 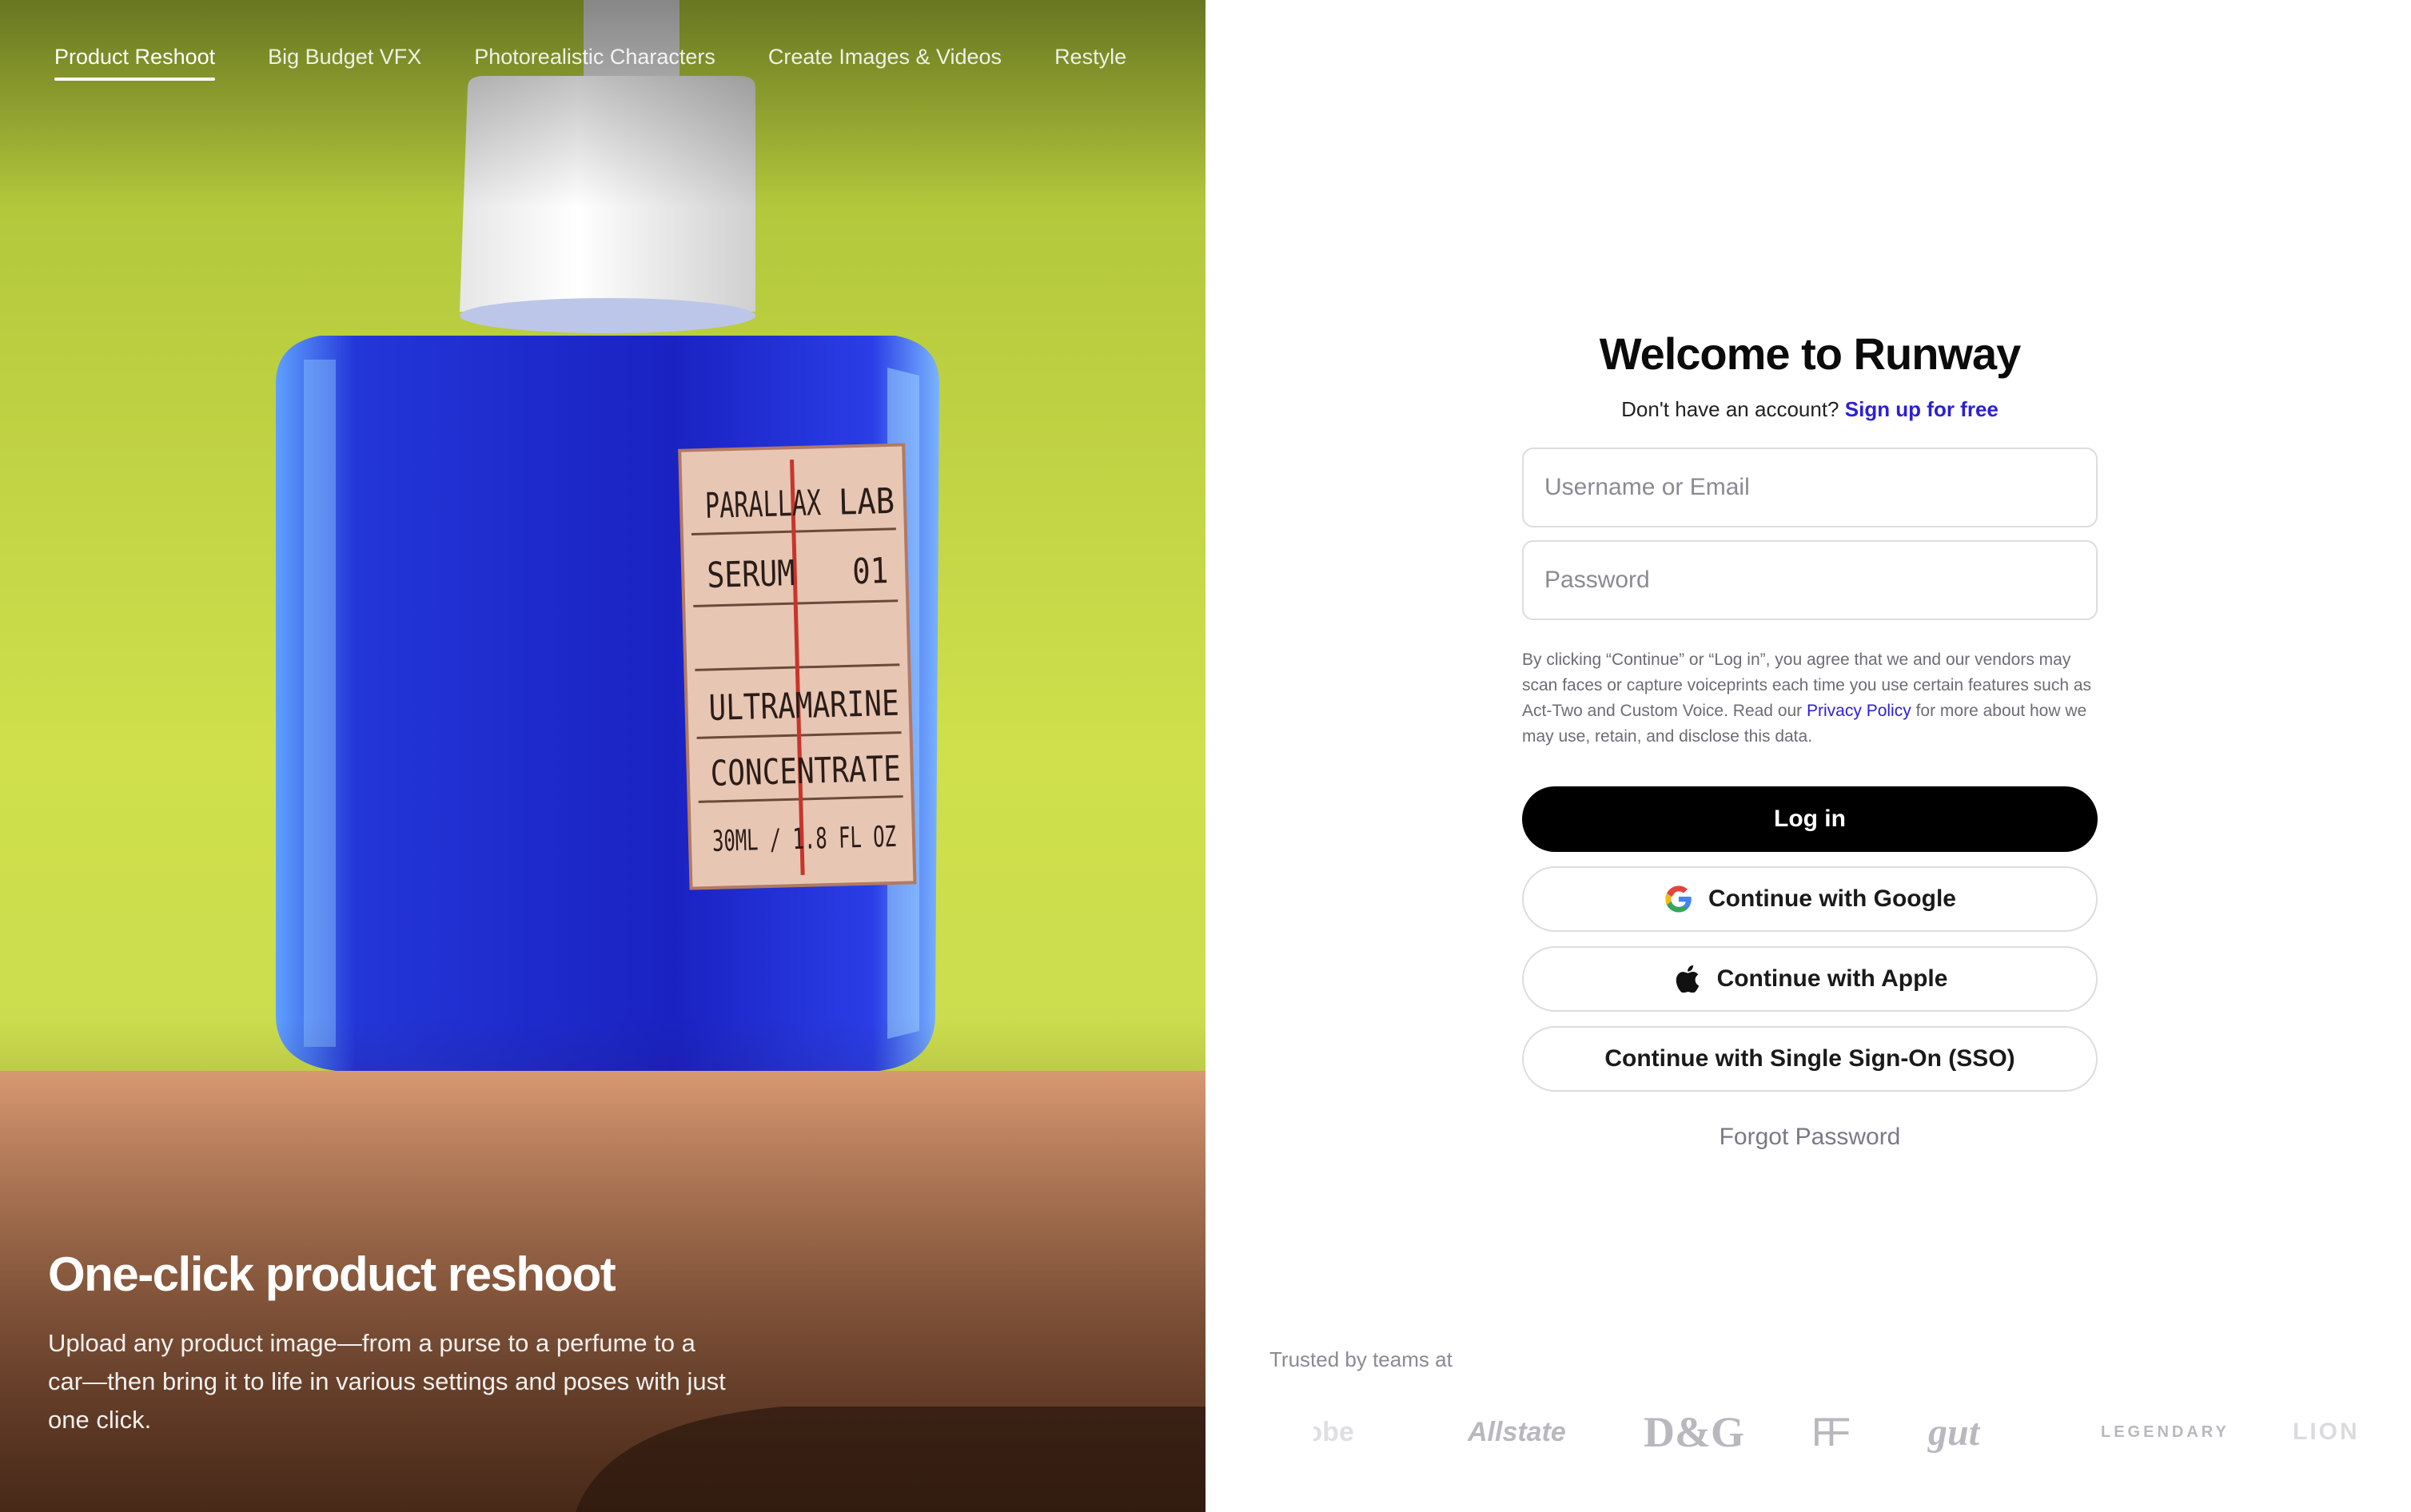 I want to click on logo-adobe: Adobe, so click(x=1311, y=1431).